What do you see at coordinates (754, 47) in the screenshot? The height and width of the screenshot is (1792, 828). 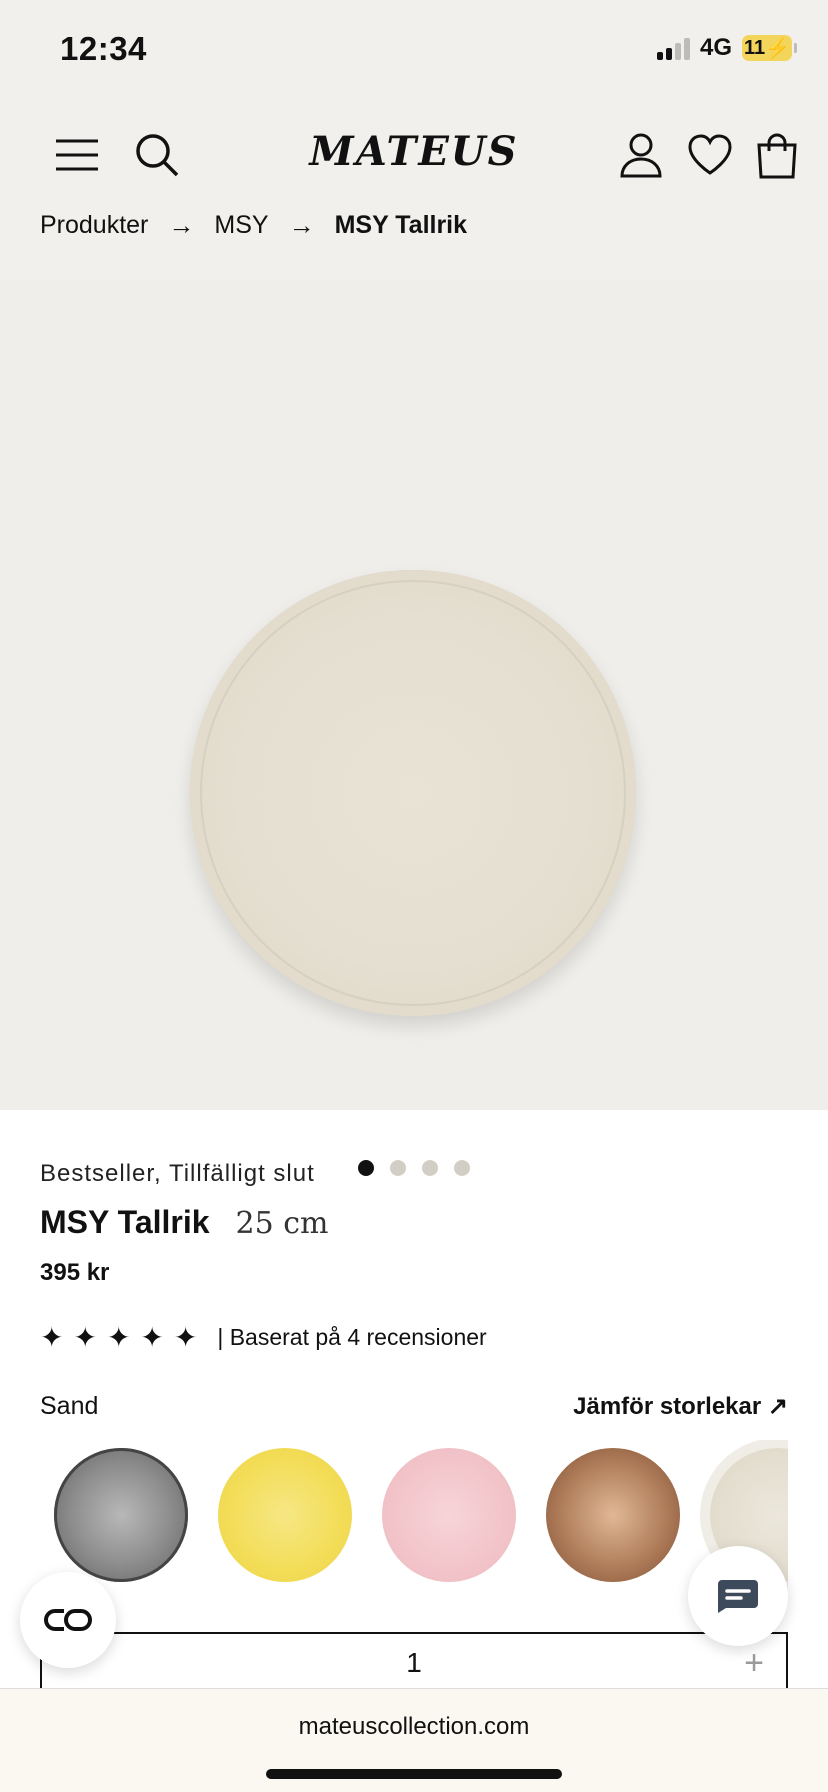 I see `battery-level: 11` at bounding box center [754, 47].